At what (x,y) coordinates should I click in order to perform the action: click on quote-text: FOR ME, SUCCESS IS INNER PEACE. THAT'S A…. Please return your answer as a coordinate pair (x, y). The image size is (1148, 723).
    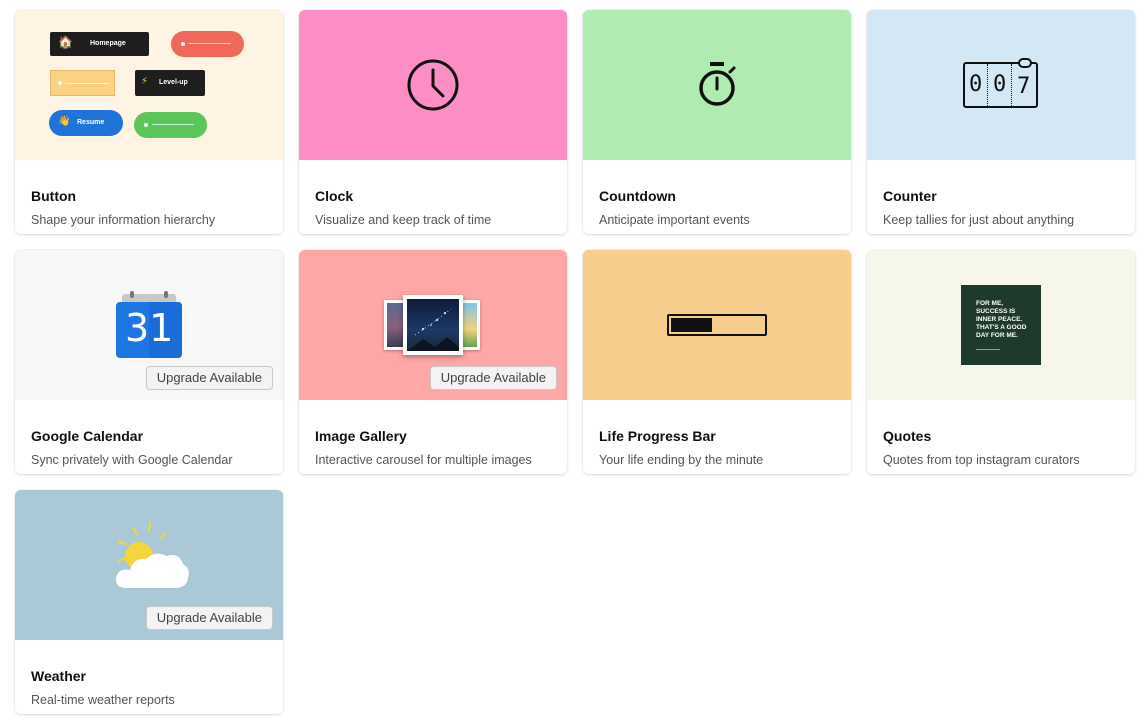
    Looking at the image, I should click on (1001, 319).